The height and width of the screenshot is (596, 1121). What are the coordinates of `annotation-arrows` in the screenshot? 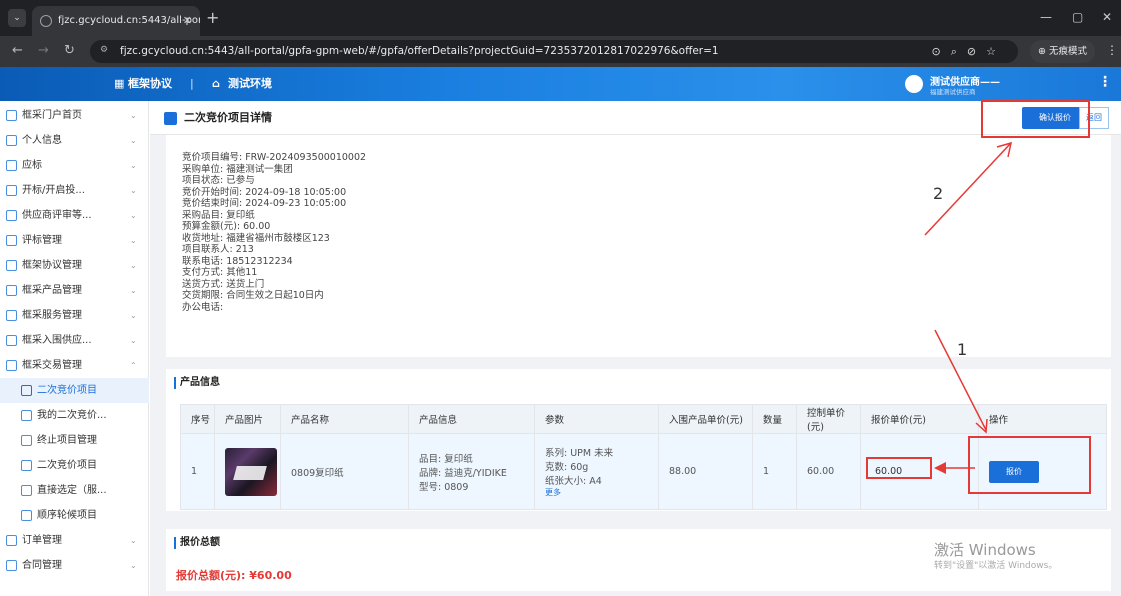 It's located at (968, 307).